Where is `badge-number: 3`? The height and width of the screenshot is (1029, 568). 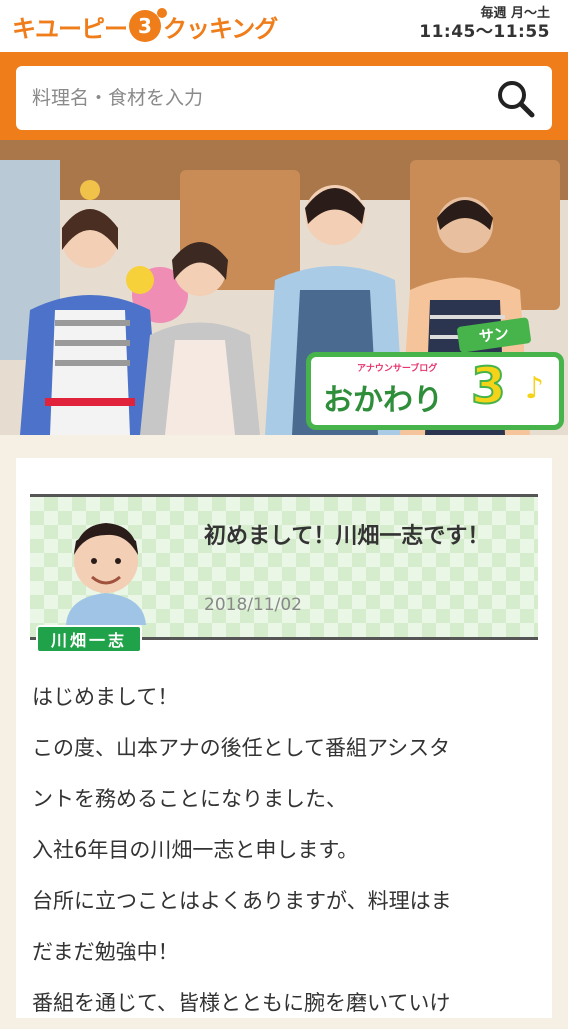
badge-number: 3 is located at coordinates (488, 386).